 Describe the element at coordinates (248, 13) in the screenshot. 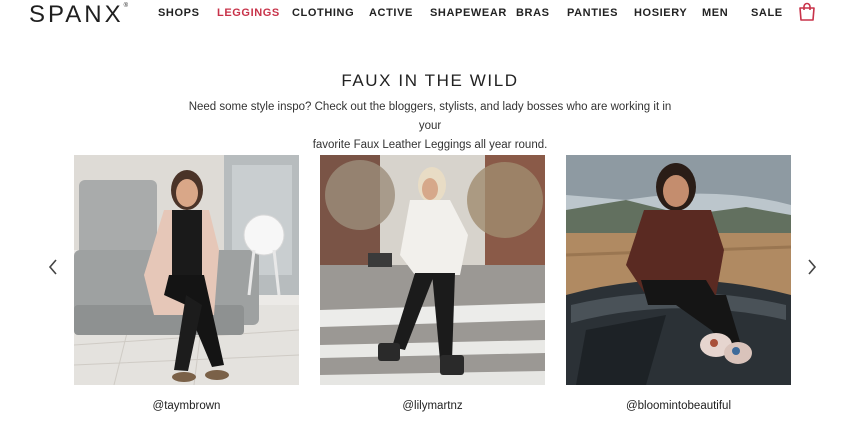

I see `nav-leggings: LEGGINGS` at that location.